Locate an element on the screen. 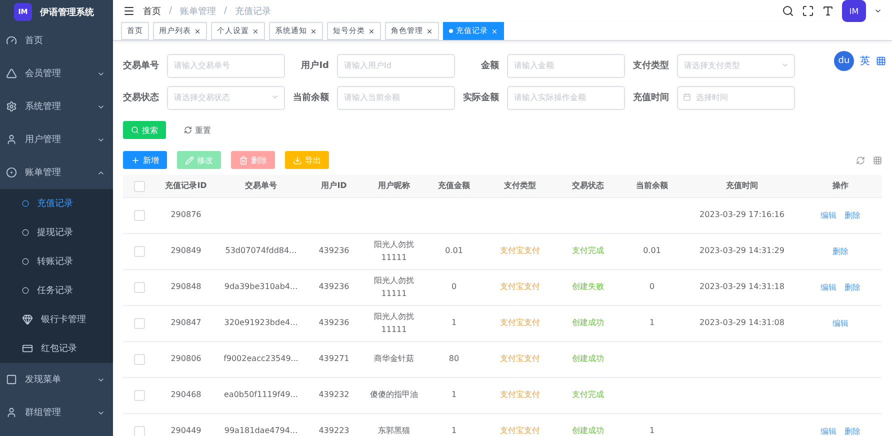 The image size is (892, 436). select-field: 请选择支付类型 is located at coordinates (736, 66).